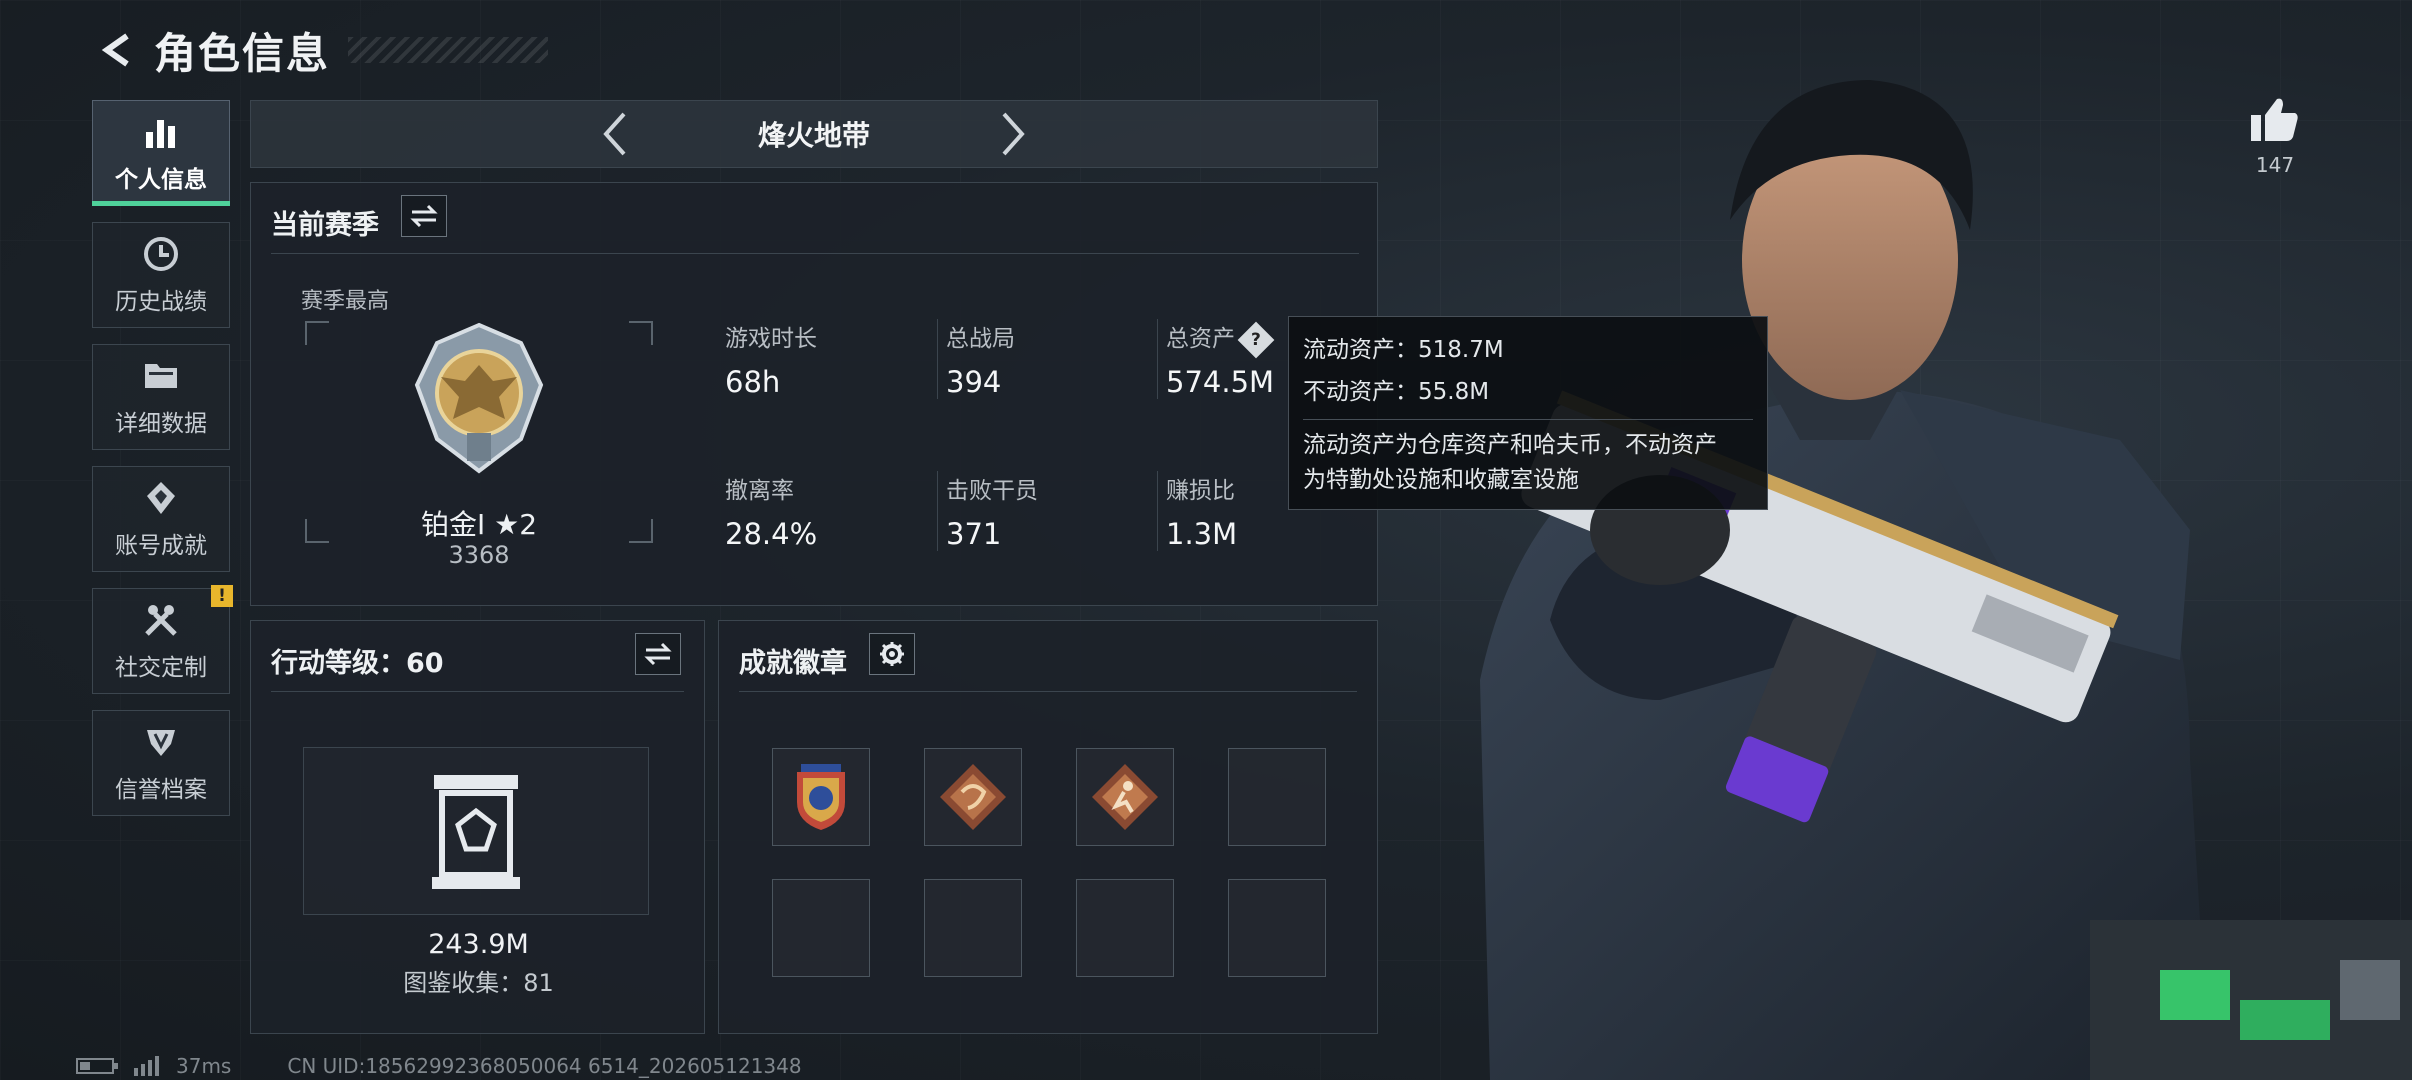  I want to click on achievement-badges-panel: 成就徽章, so click(1048, 827).